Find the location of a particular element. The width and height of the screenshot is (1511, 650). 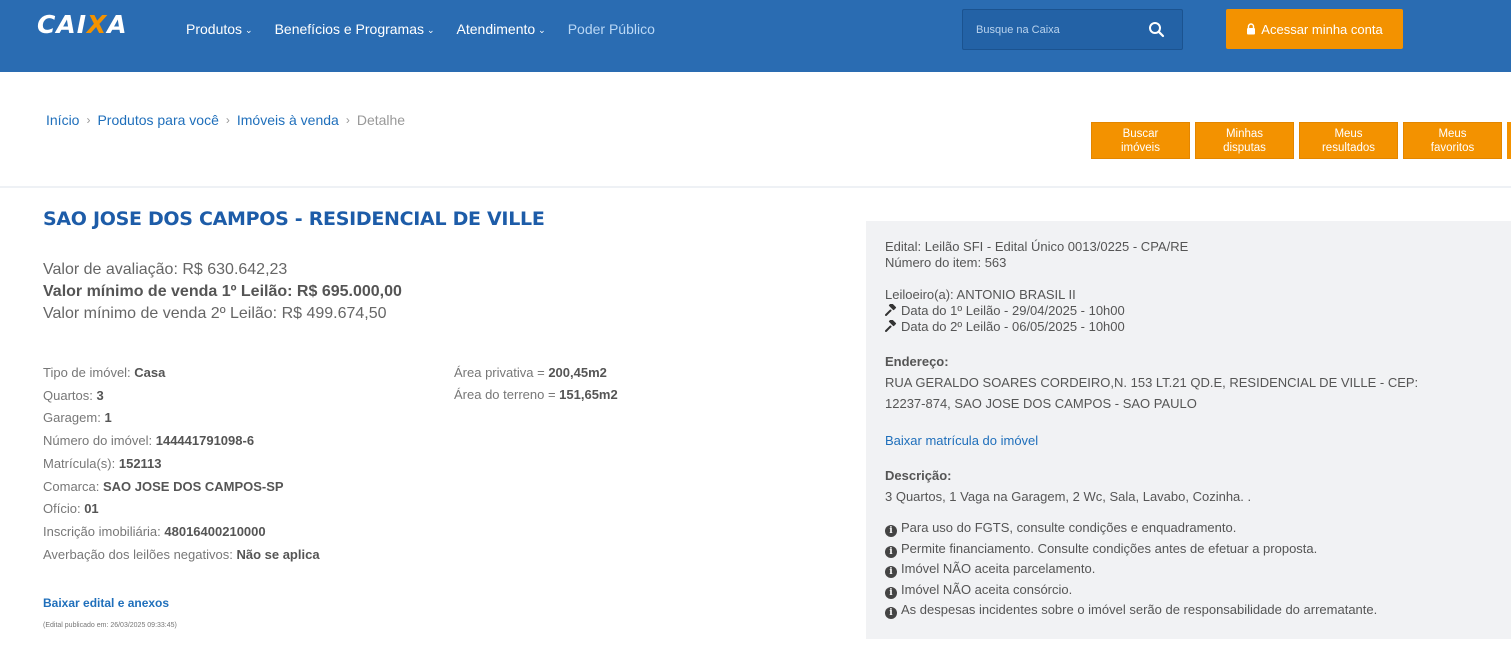

detail-label: Quartos: is located at coordinates (68, 395).